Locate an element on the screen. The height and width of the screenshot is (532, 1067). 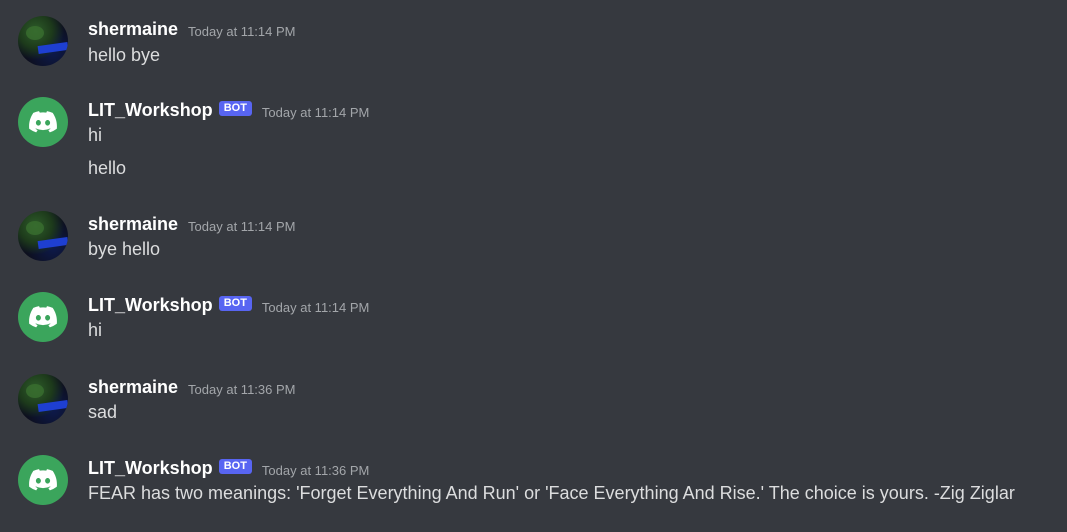
message-header: LIT_Workshop BOT Today at 11:36 PM is located at coordinates (228, 468).